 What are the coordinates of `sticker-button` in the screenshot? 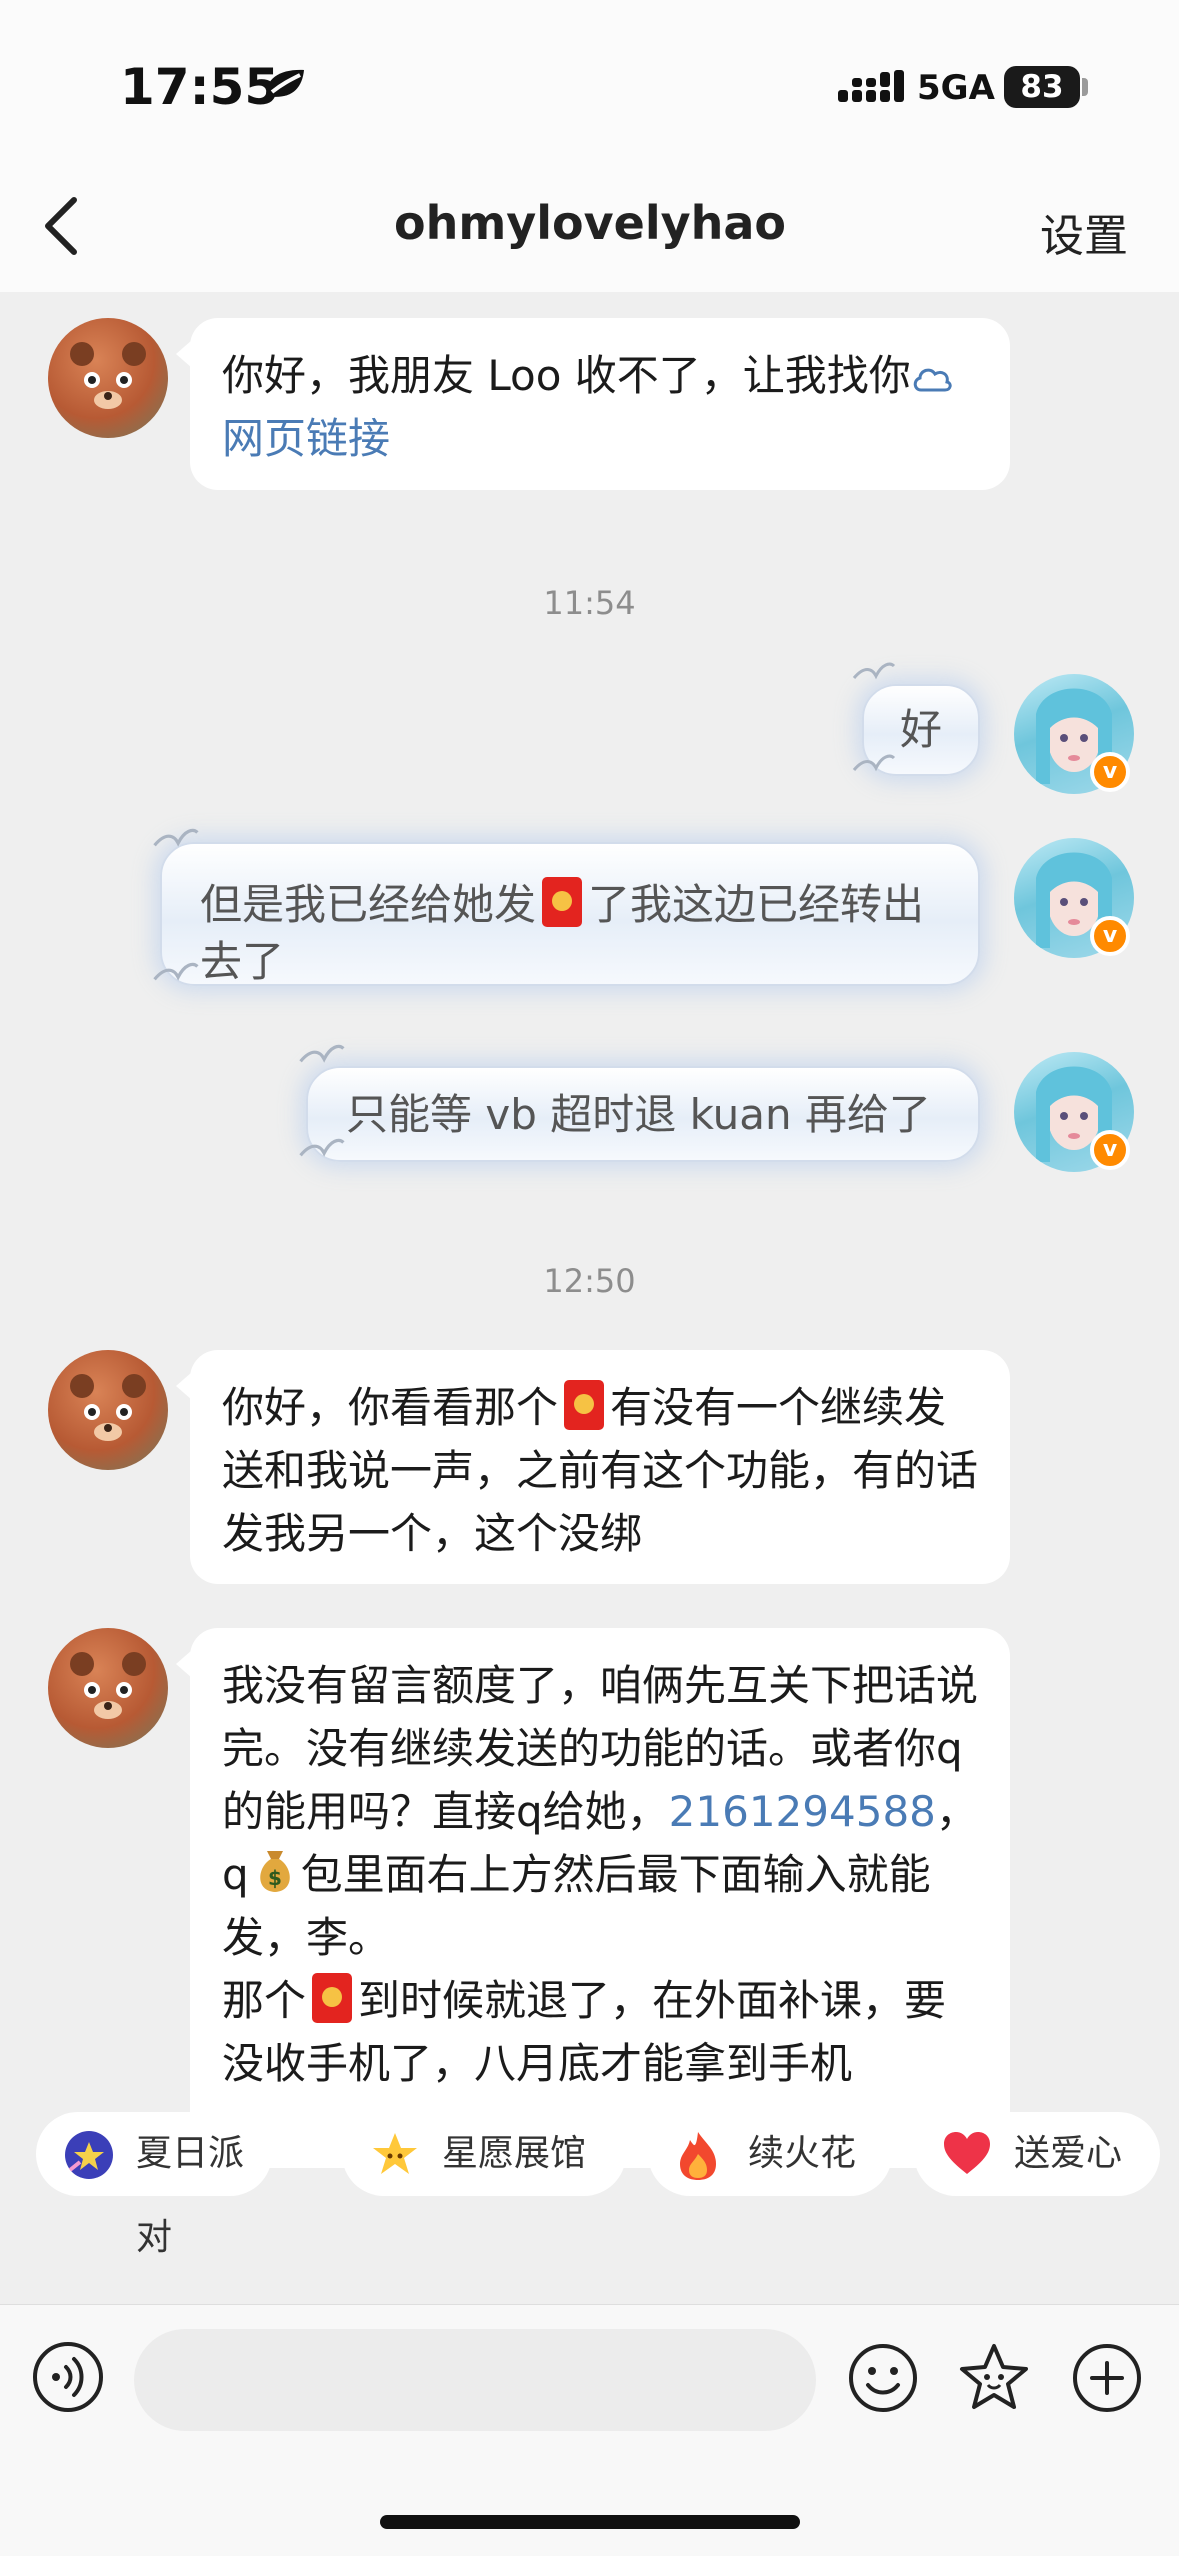 It's located at (994, 2378).